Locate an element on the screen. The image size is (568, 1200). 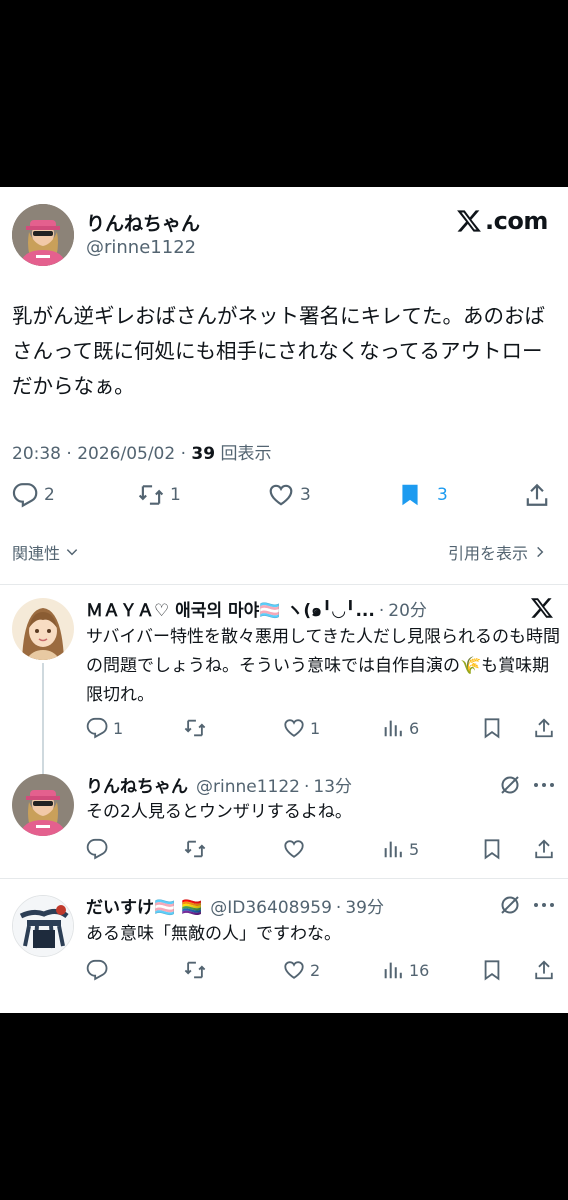
reply-header: ＭＡＹＡ♡ 애국의 마야🏳️‍⚧️ ヽ(๑╹◡╹... · 20分 is located at coordinates (306, 610).